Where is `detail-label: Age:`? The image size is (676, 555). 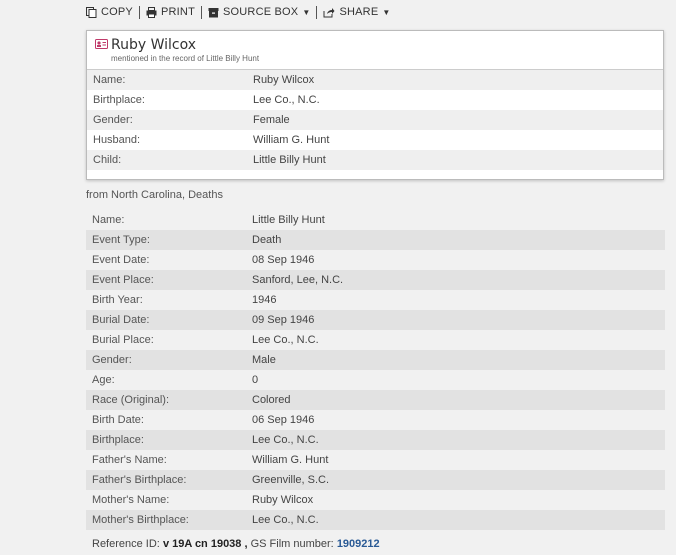 detail-label: Age: is located at coordinates (103, 380).